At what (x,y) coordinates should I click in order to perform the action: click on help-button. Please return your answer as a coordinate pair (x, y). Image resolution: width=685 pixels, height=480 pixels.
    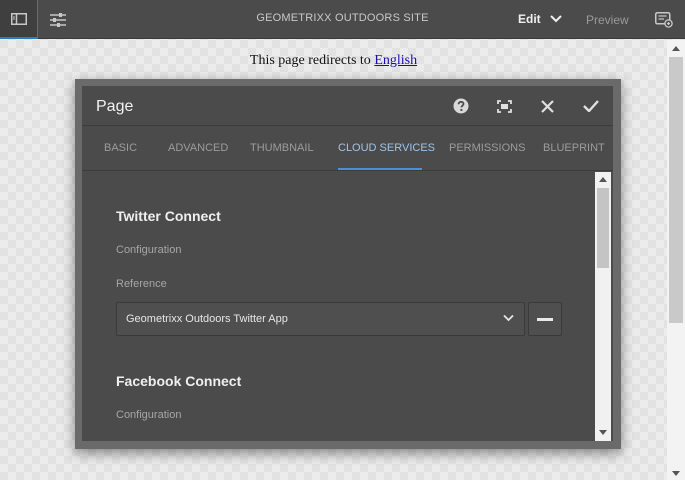
    Looking at the image, I should click on (461, 106).